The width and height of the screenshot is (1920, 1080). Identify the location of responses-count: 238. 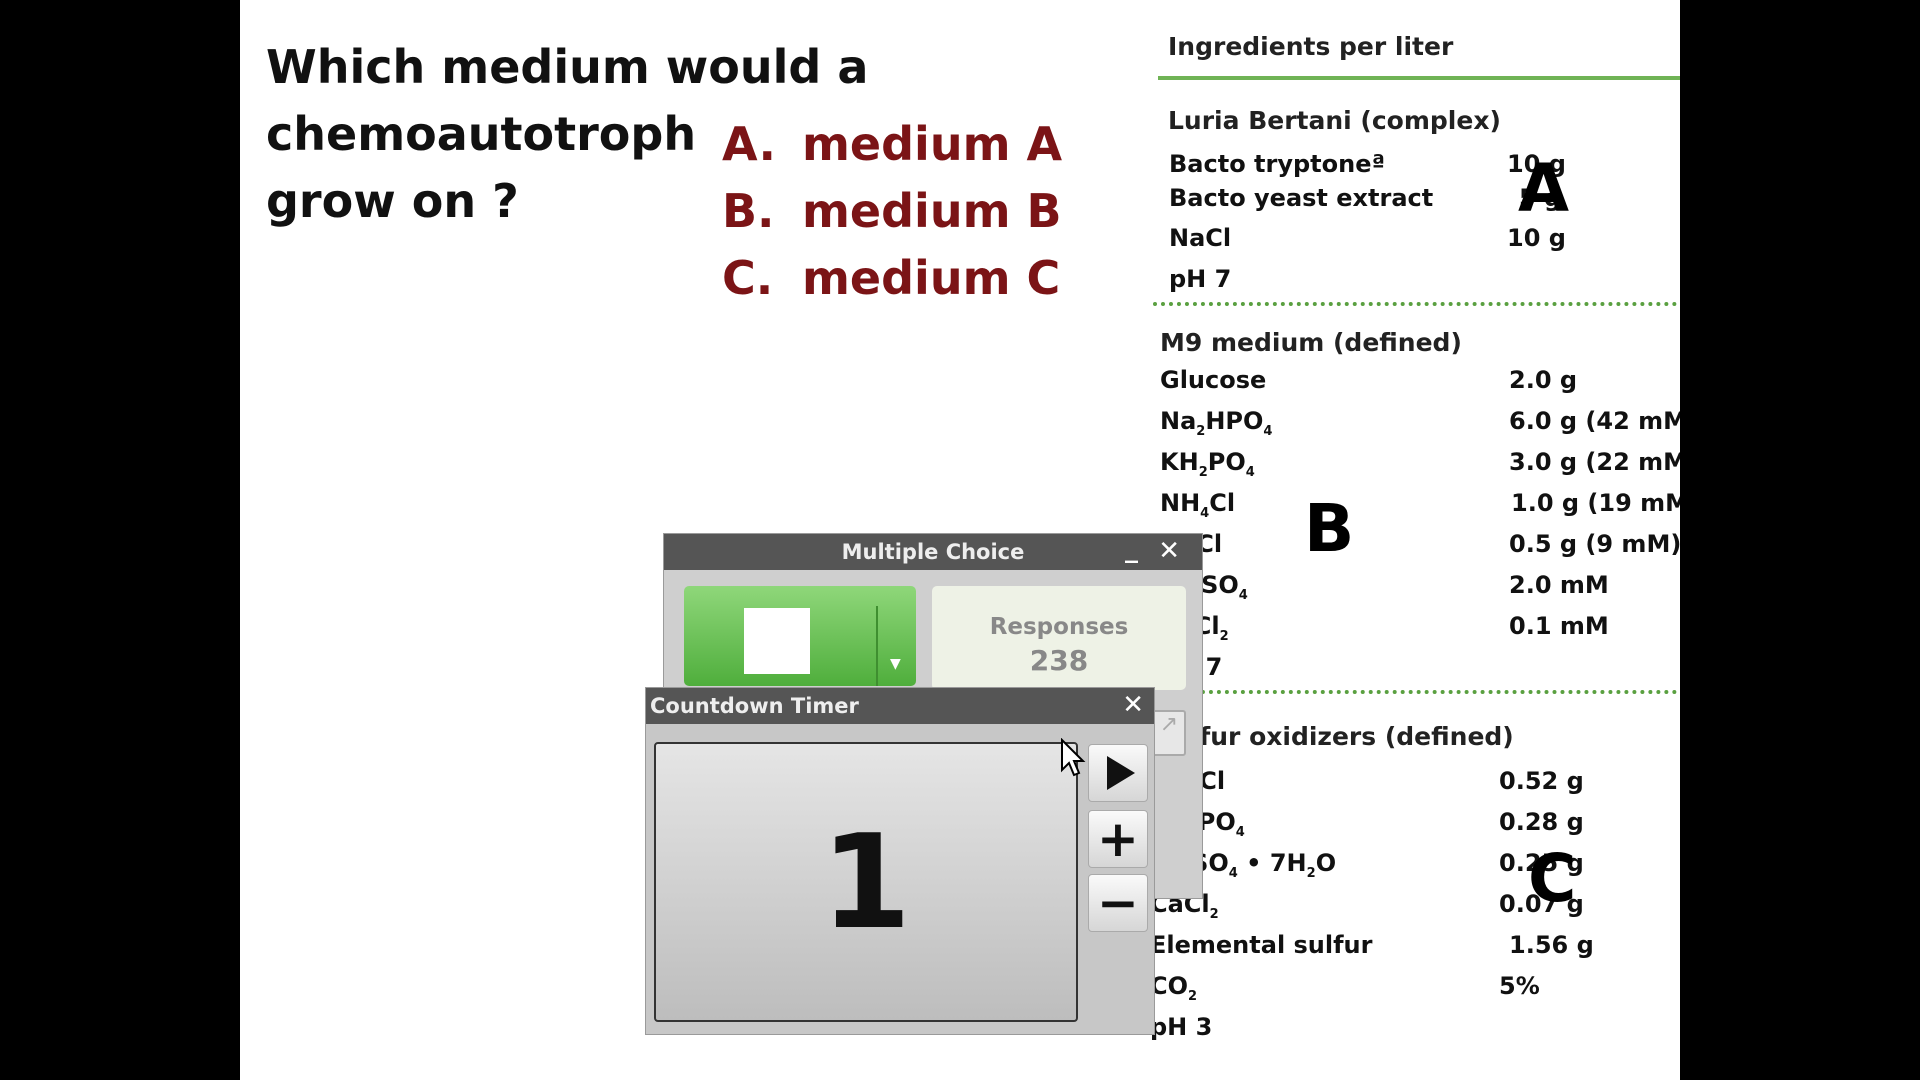
(1059, 660).